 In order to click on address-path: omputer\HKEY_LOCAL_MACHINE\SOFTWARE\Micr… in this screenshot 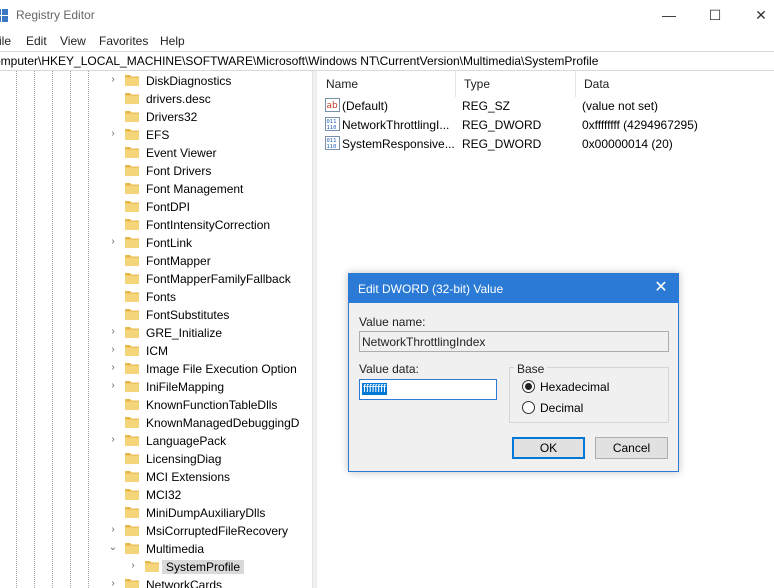, I will do `click(299, 61)`.